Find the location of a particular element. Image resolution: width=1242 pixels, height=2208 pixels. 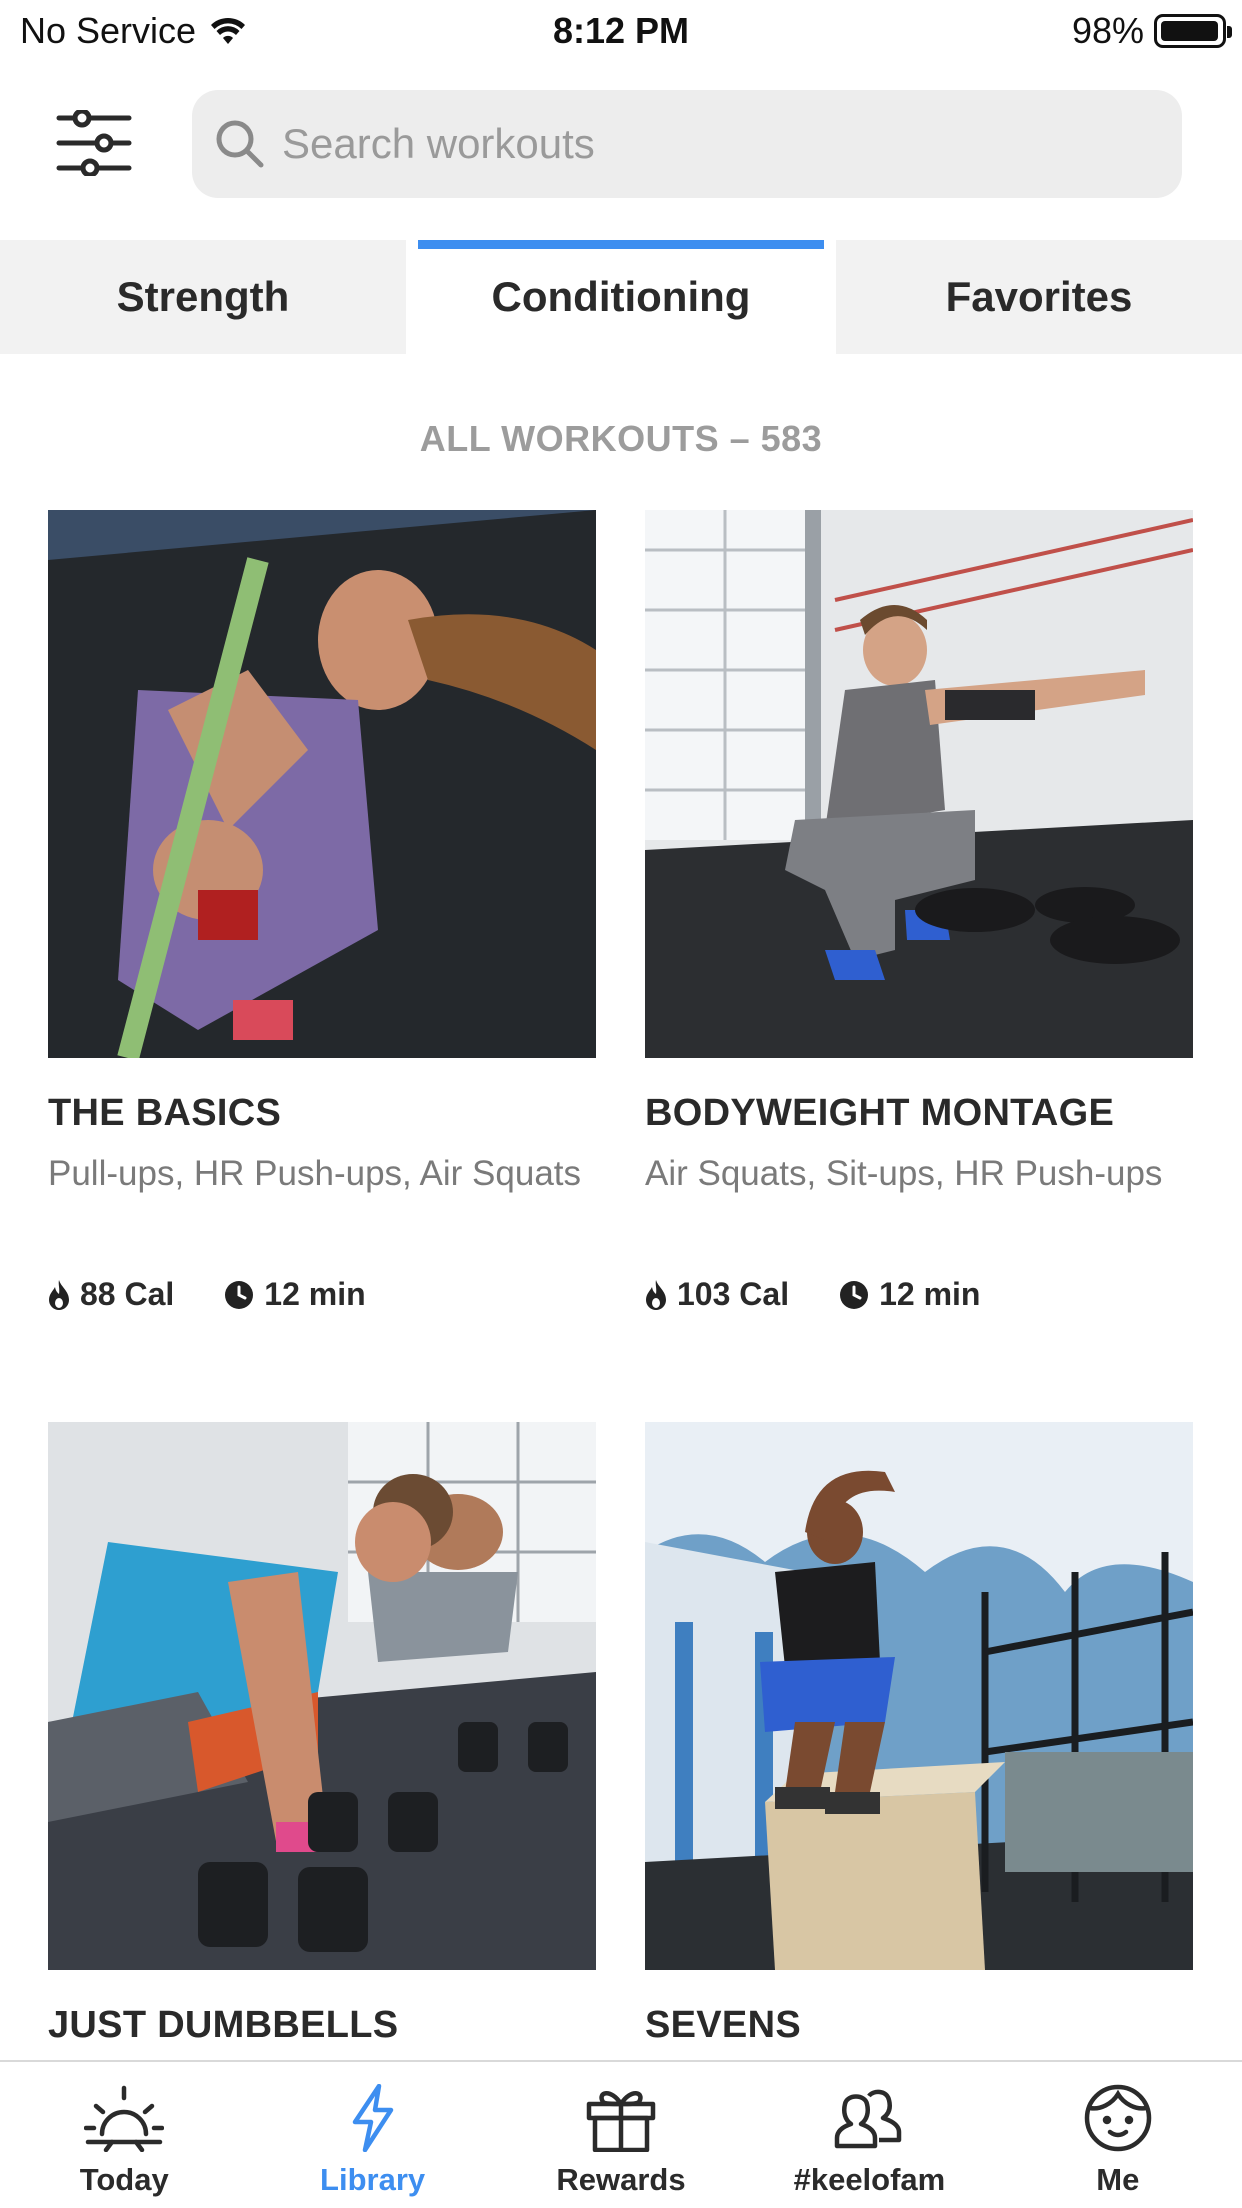

nav-label: #keelofam is located at coordinates (869, 2179).